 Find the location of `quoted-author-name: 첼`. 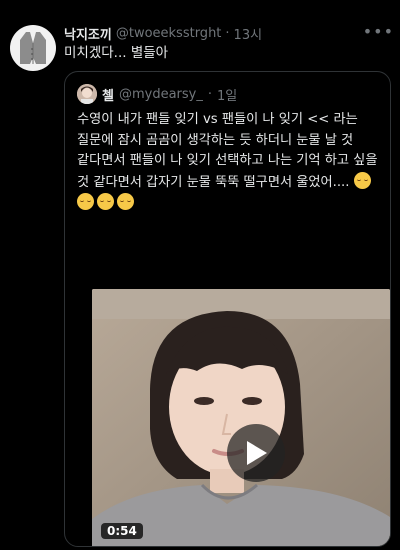

quoted-author-name: 첼 is located at coordinates (108, 94).